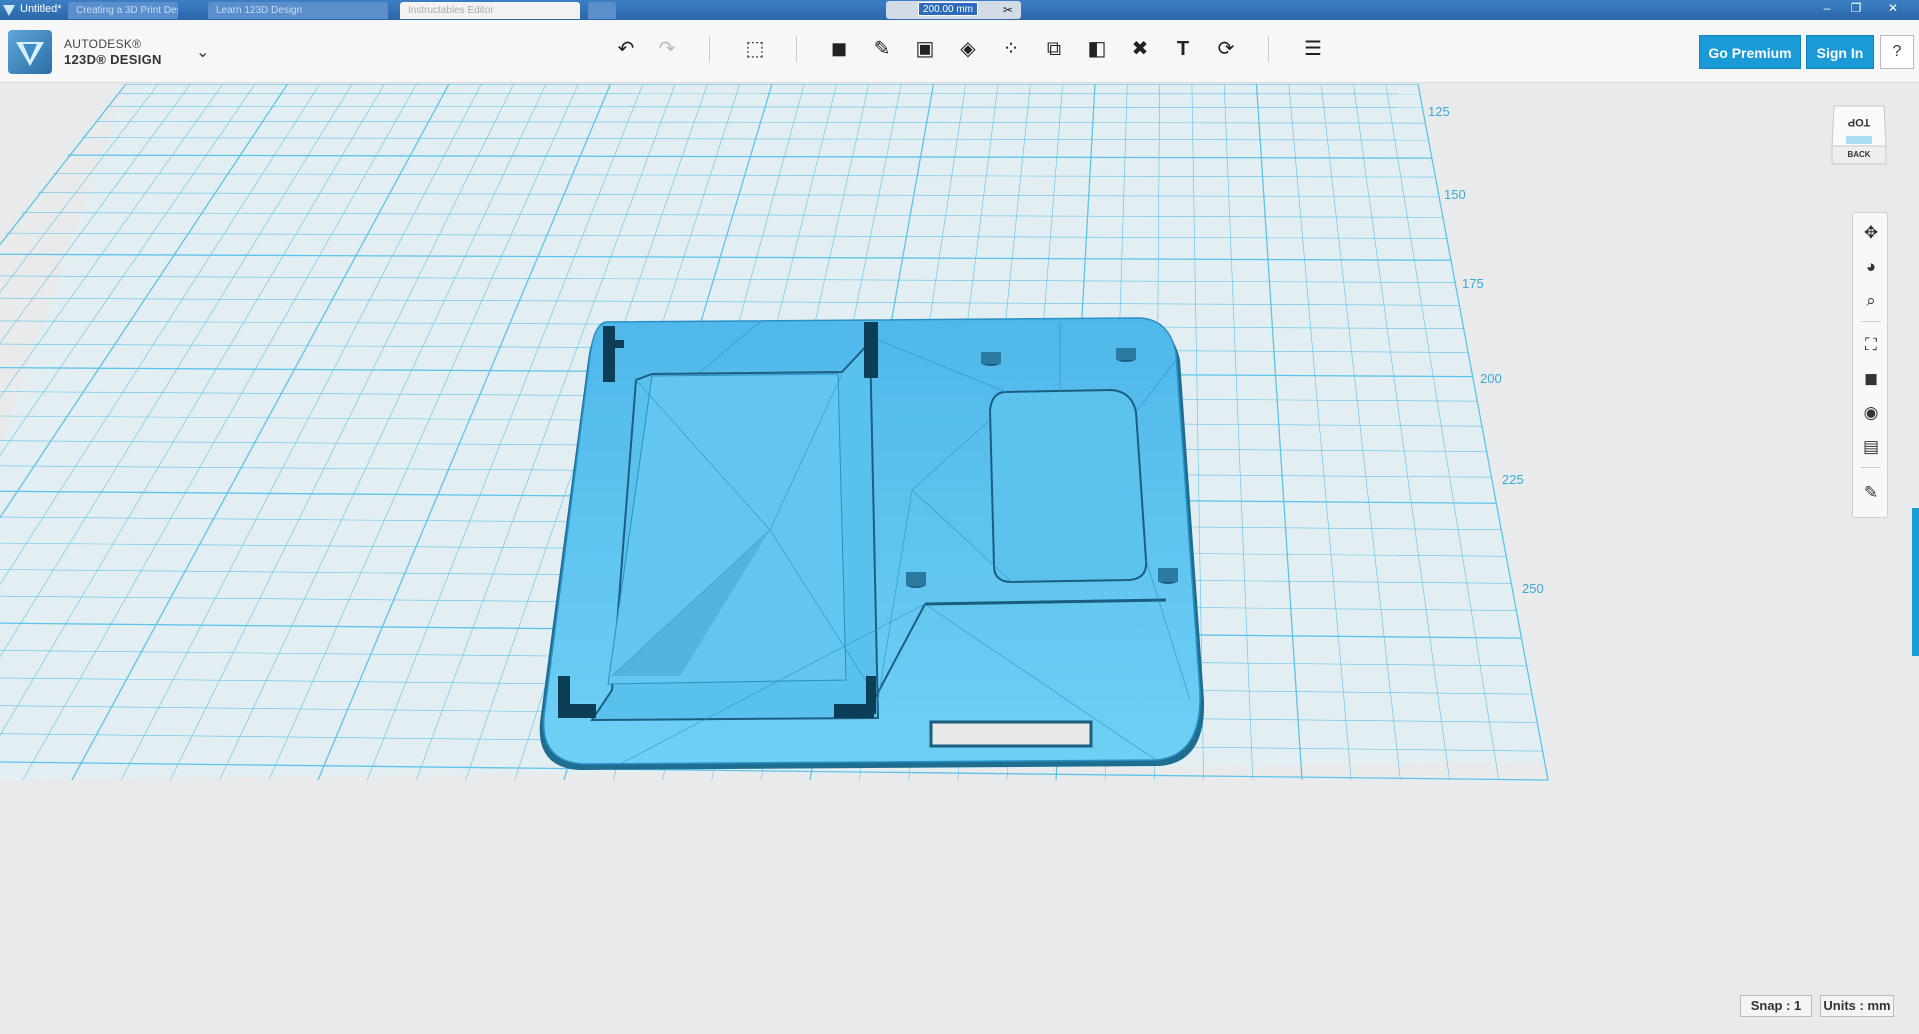  I want to click on orbit-icon: ◕, so click(1871, 267).